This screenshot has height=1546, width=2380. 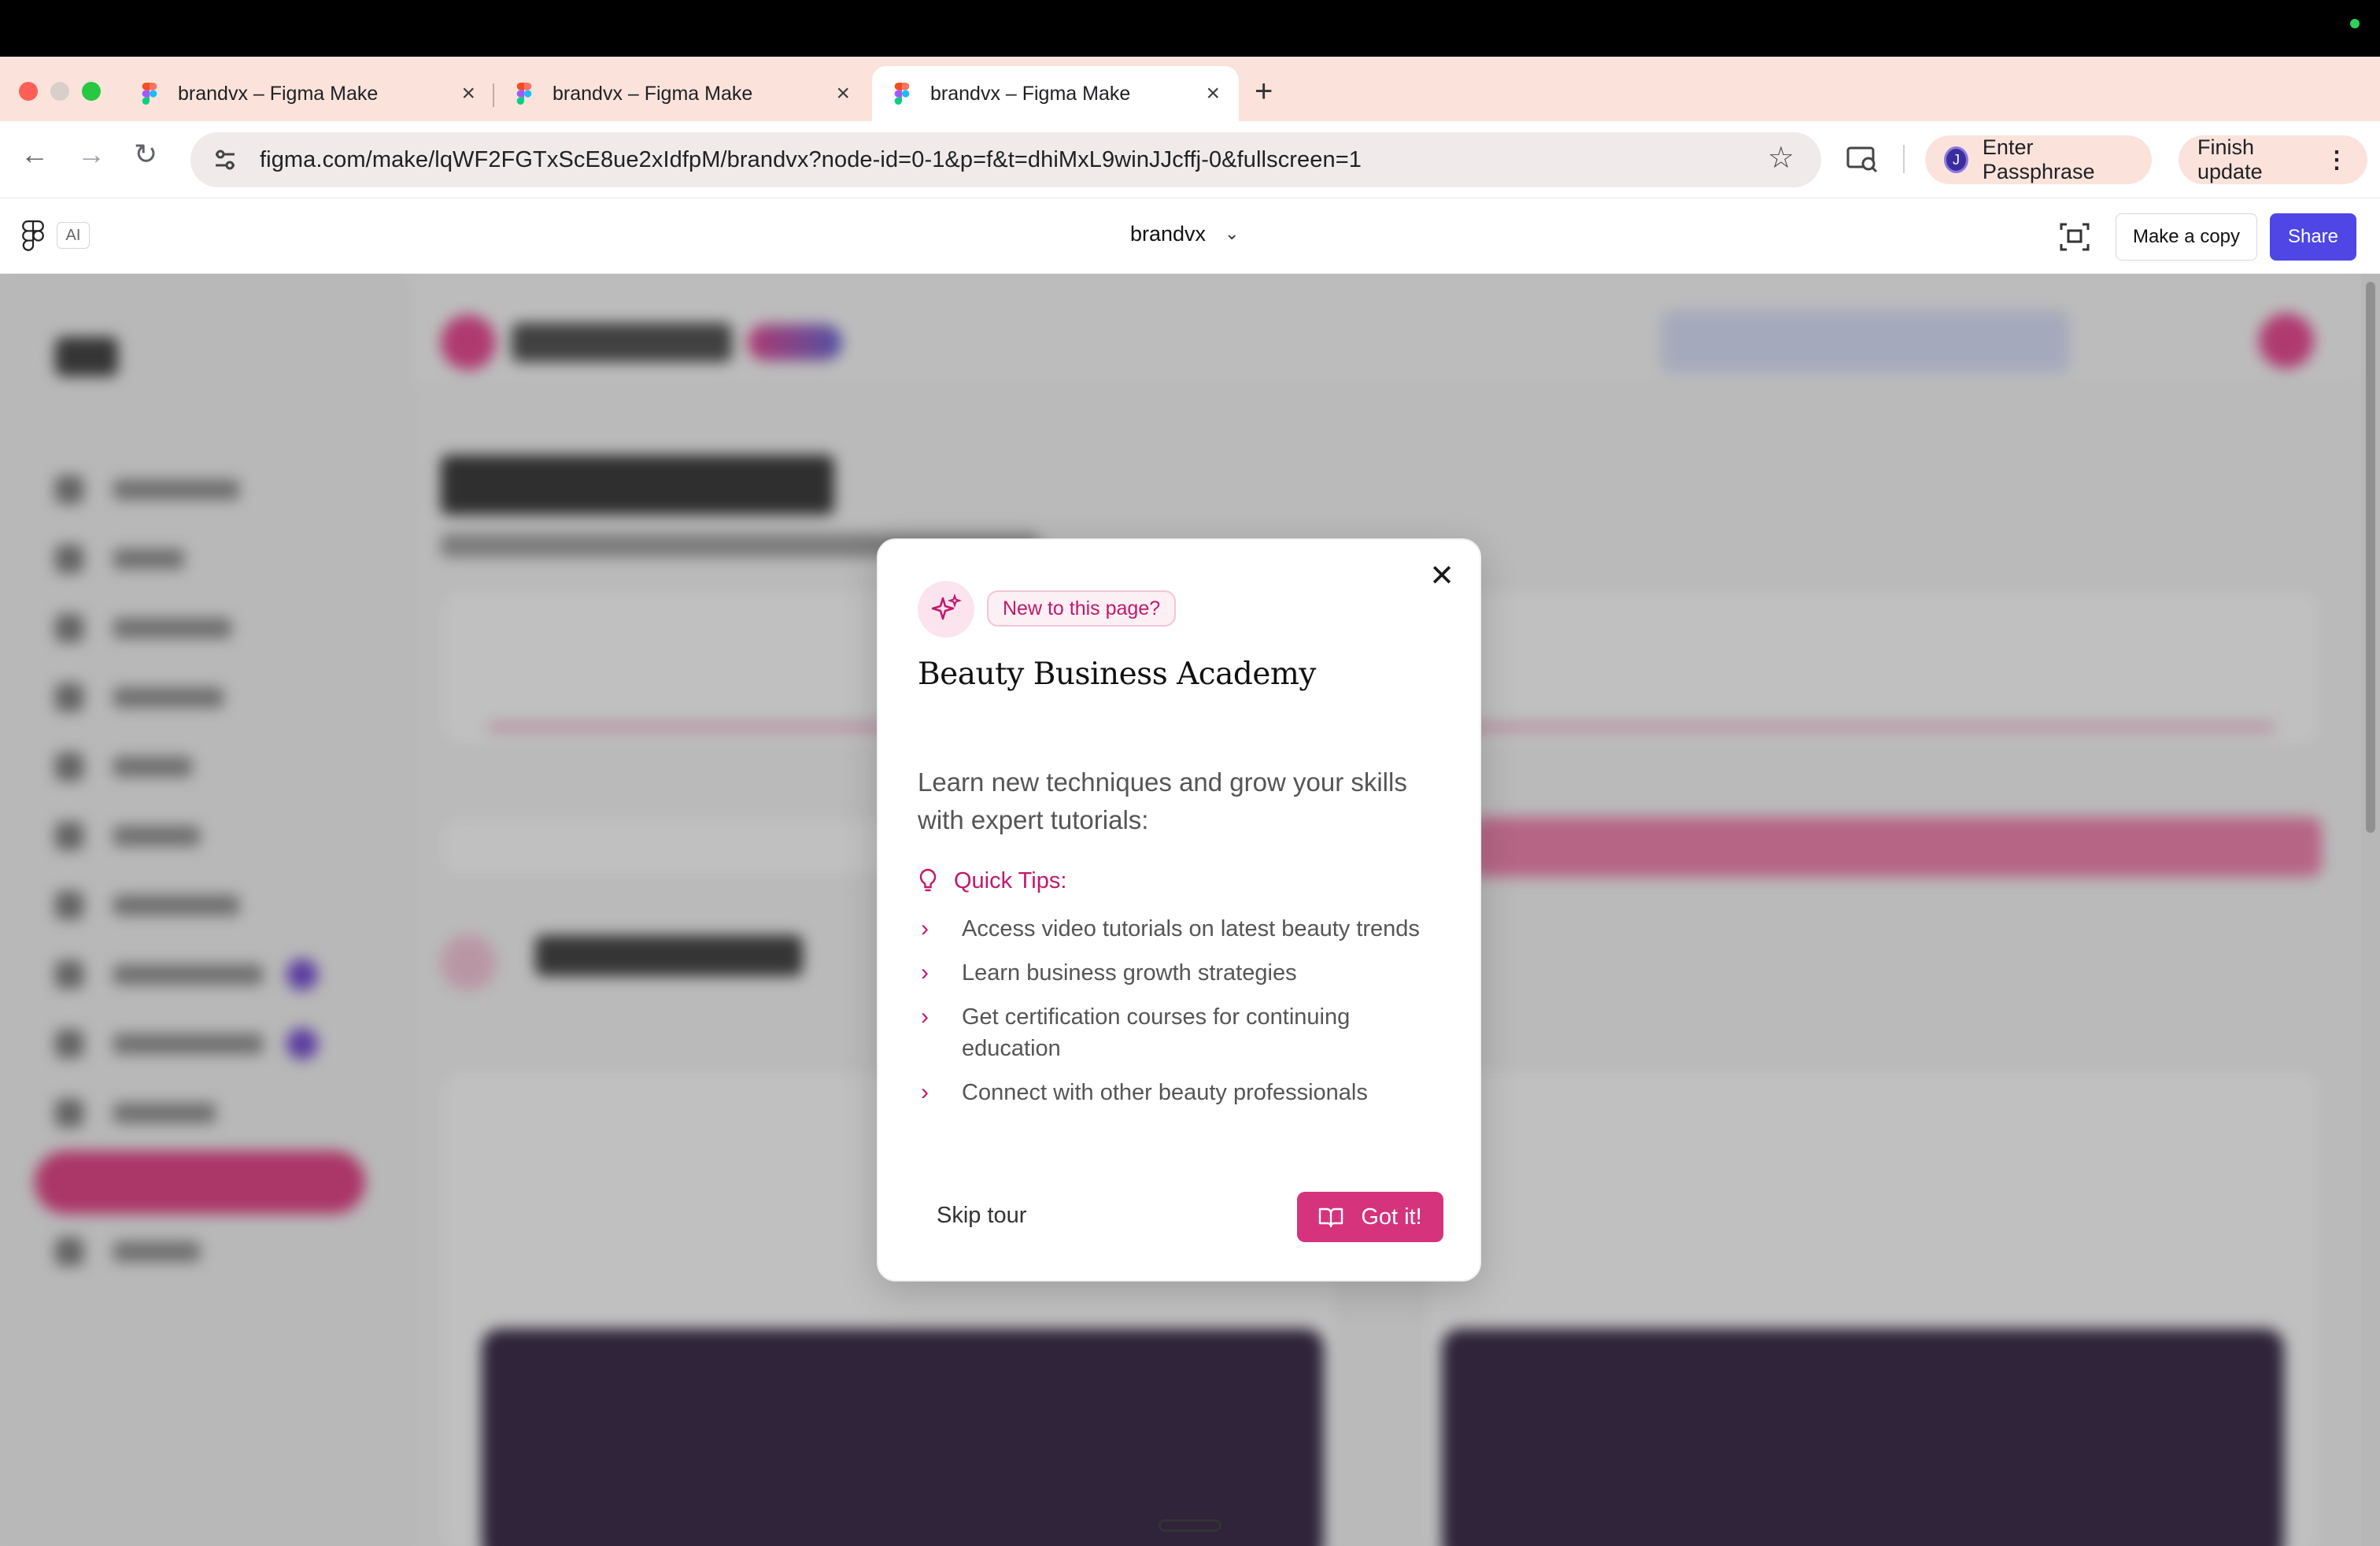 I want to click on quick-tips-heading: Quick Tips:, so click(x=992, y=880).